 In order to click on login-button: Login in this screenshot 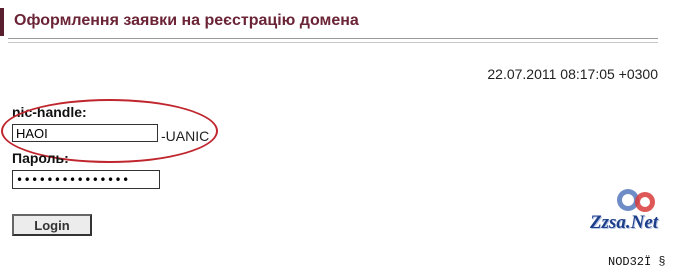, I will do `click(52, 225)`.